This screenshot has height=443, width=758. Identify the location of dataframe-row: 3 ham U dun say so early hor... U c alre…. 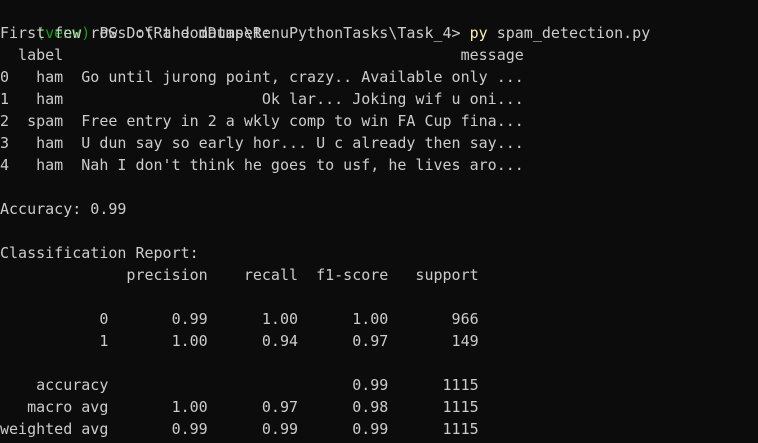
(262, 143).